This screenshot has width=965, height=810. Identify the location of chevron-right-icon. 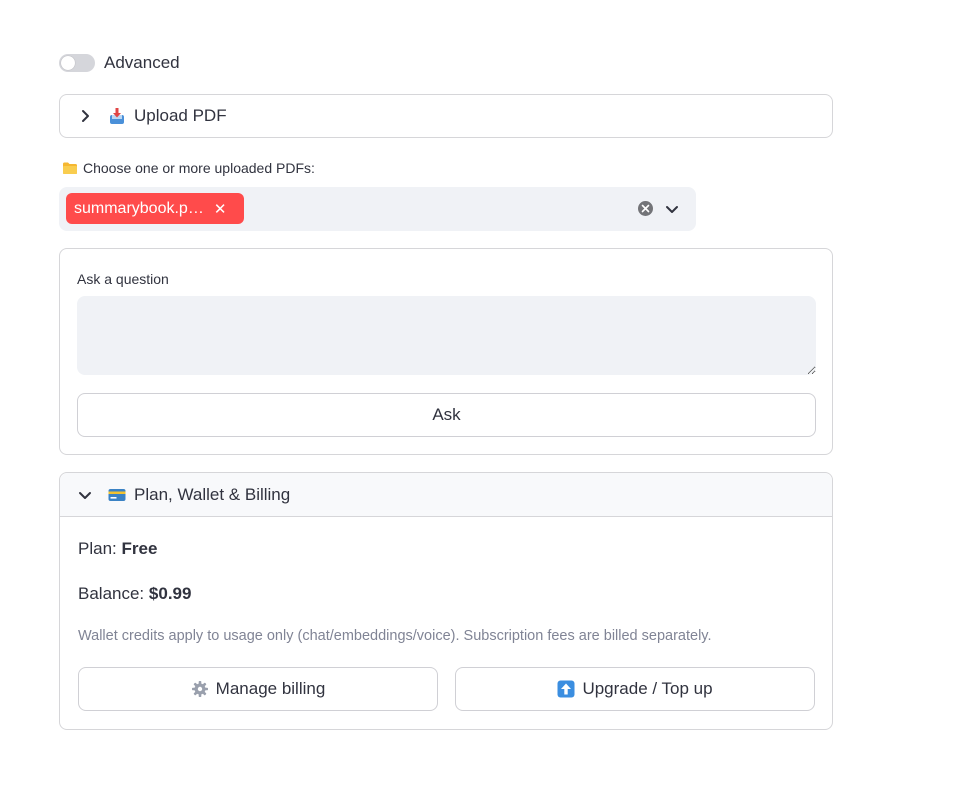
(85, 116).